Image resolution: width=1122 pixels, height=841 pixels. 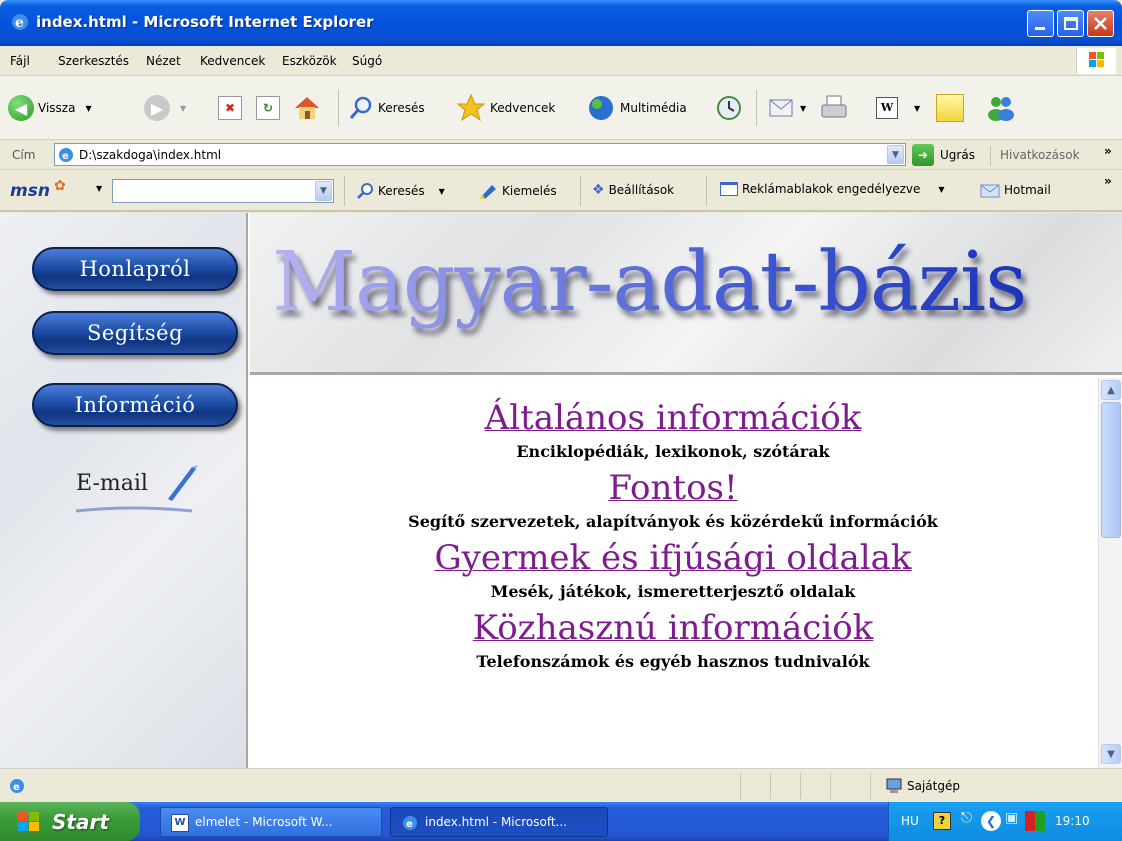 I want to click on print-button, so click(x=834, y=108).